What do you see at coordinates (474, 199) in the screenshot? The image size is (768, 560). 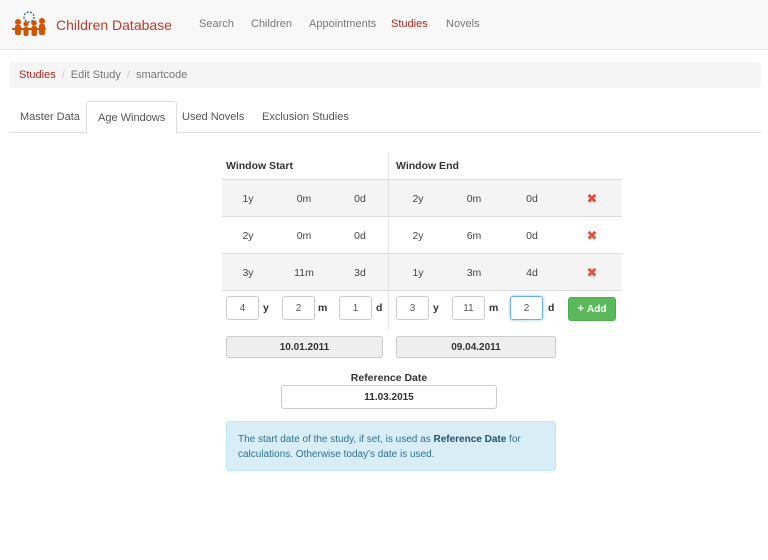 I see `end-months: 0m` at bounding box center [474, 199].